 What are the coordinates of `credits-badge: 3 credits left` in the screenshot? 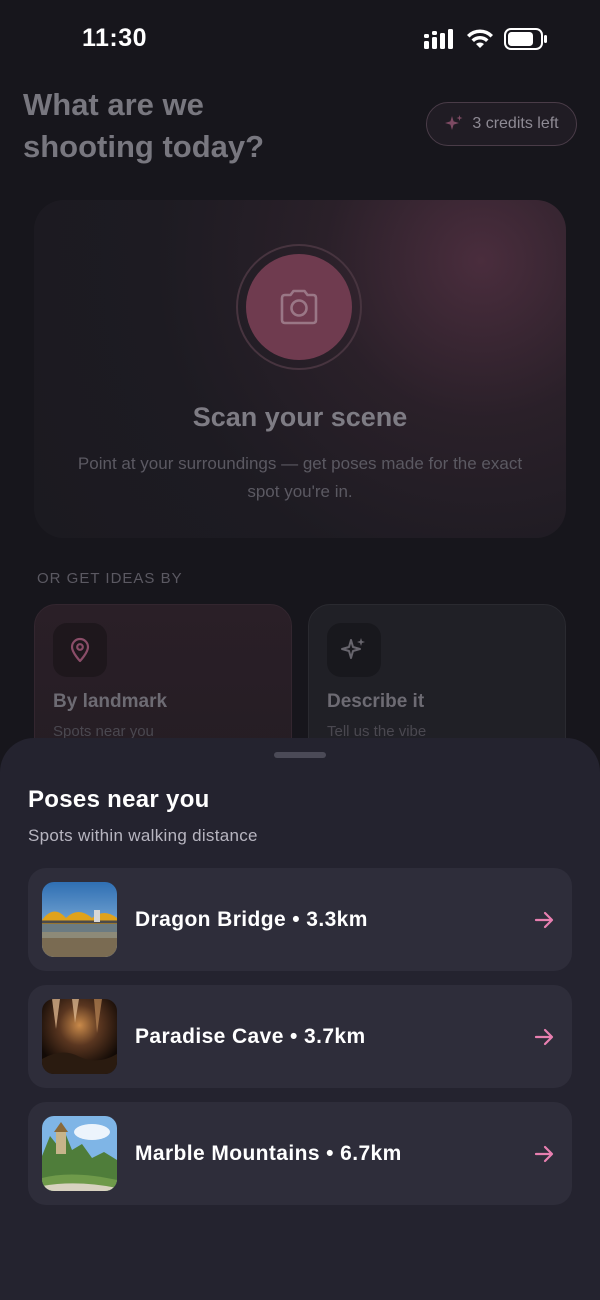 It's located at (501, 124).